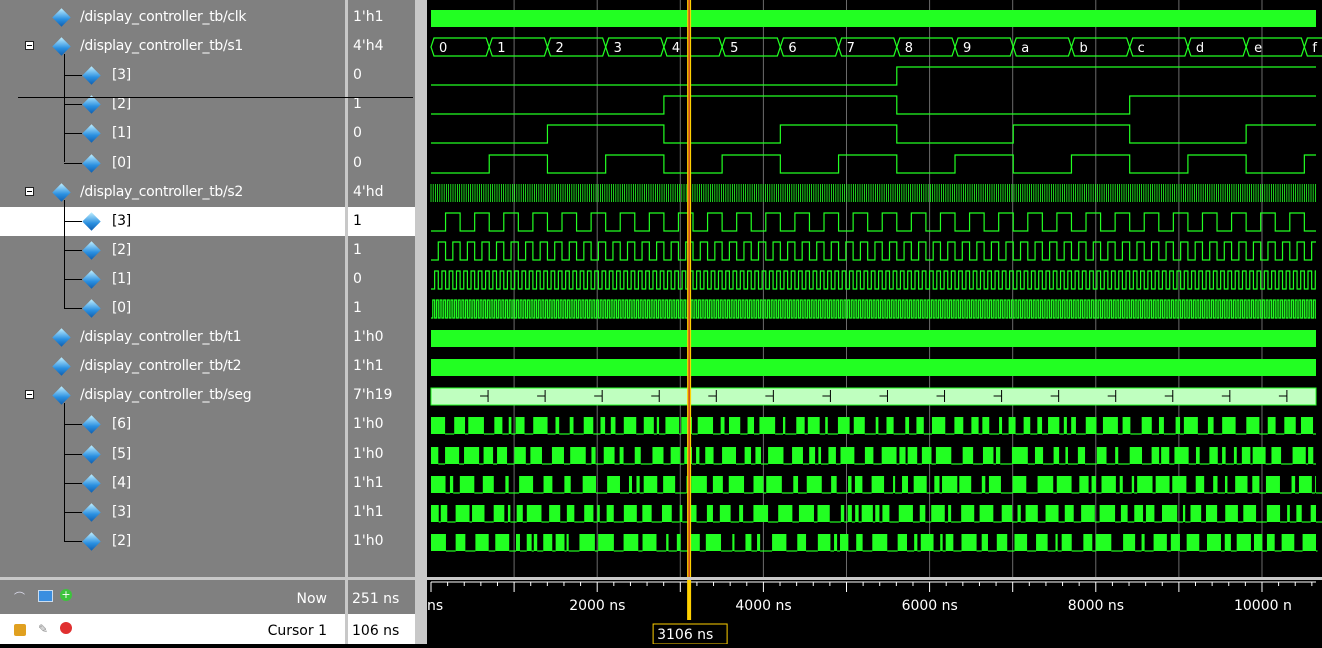 This screenshot has width=1322, height=648. What do you see at coordinates (45, 596) in the screenshot?
I see `monitor-icon` at bounding box center [45, 596].